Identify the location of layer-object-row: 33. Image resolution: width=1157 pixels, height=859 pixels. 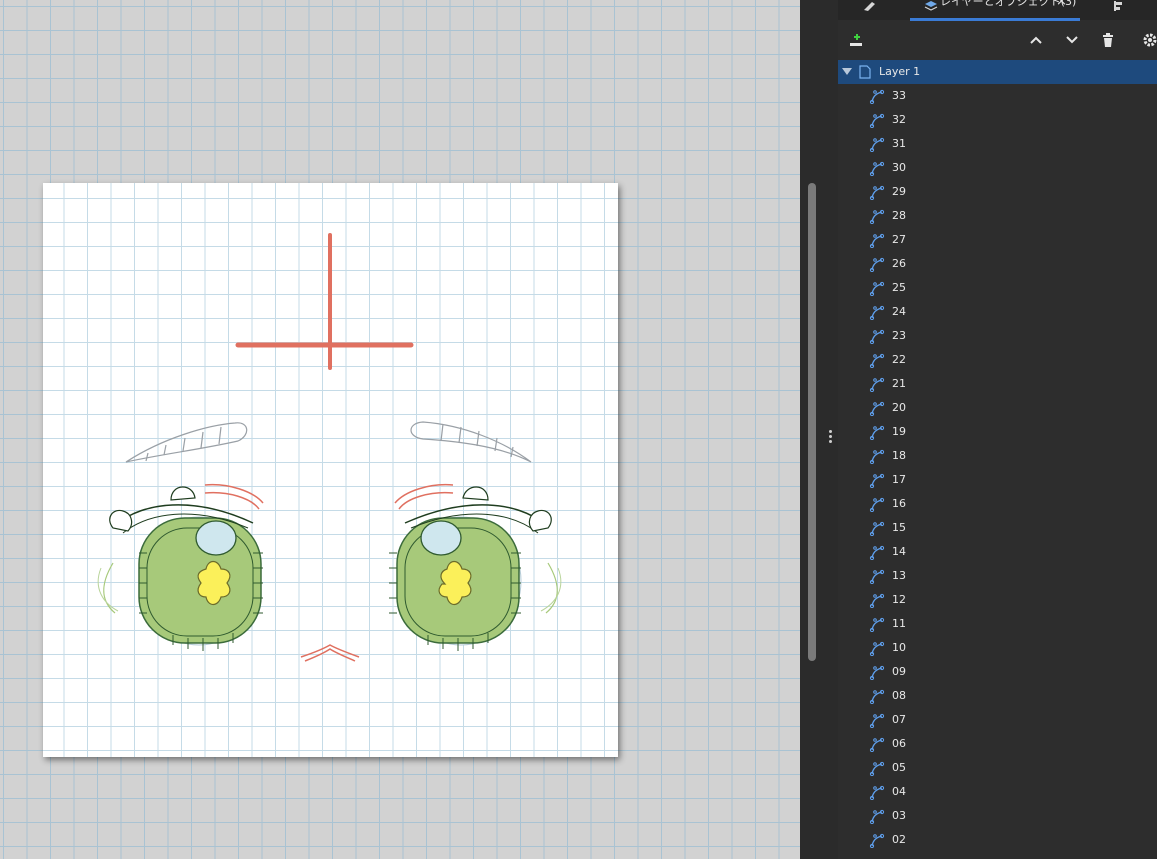
(997, 96).